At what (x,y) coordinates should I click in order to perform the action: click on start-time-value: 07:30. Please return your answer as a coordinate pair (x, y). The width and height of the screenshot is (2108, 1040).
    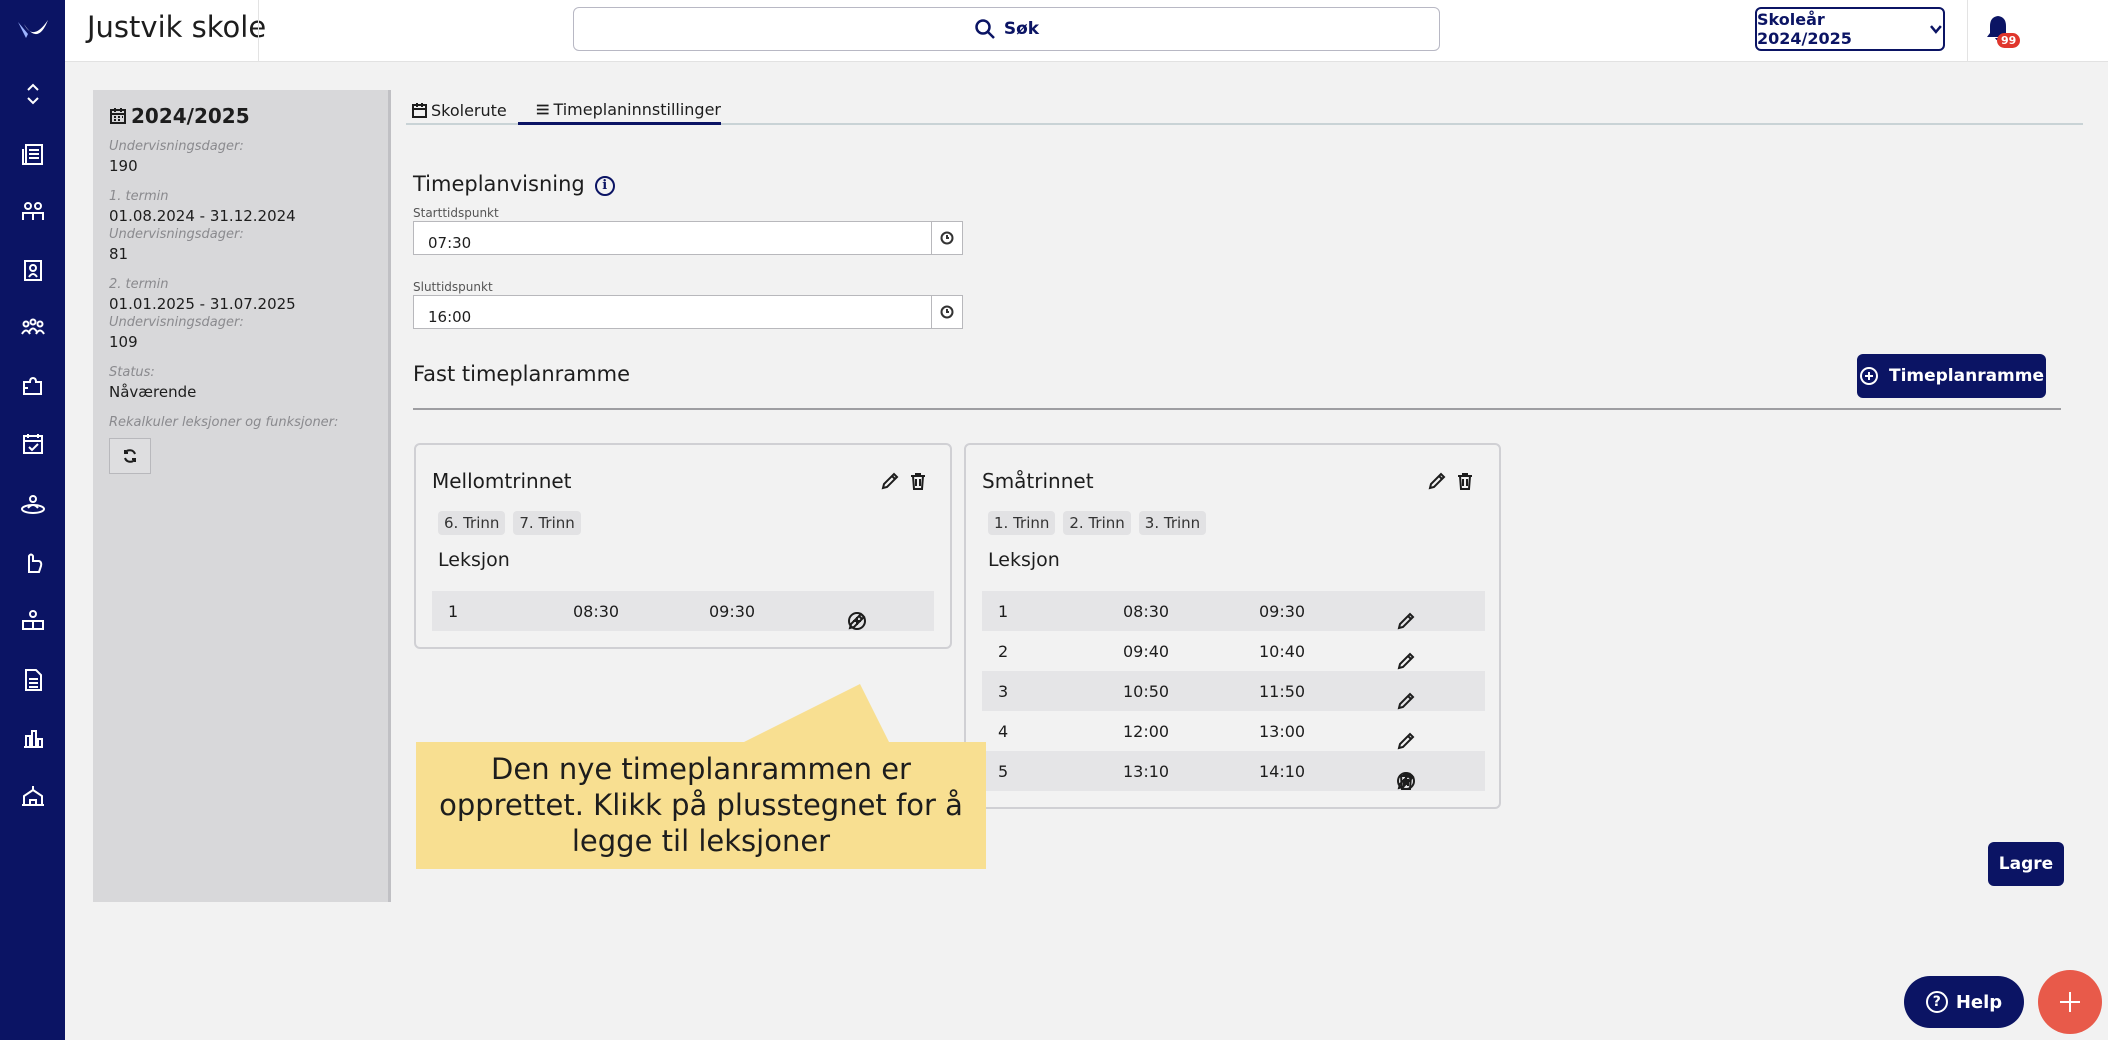
    Looking at the image, I should click on (450, 243).